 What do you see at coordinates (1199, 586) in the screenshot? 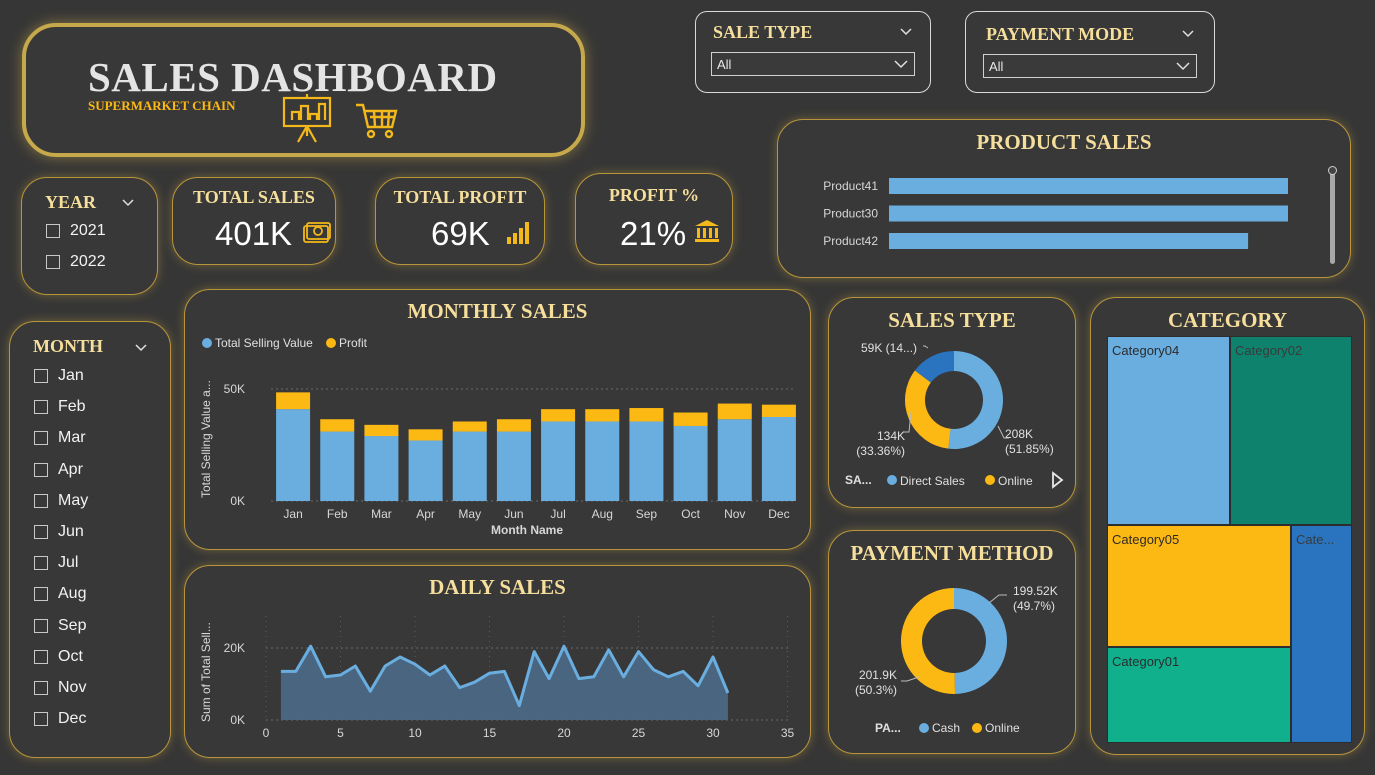
I see `treemap-tile: Category05` at bounding box center [1199, 586].